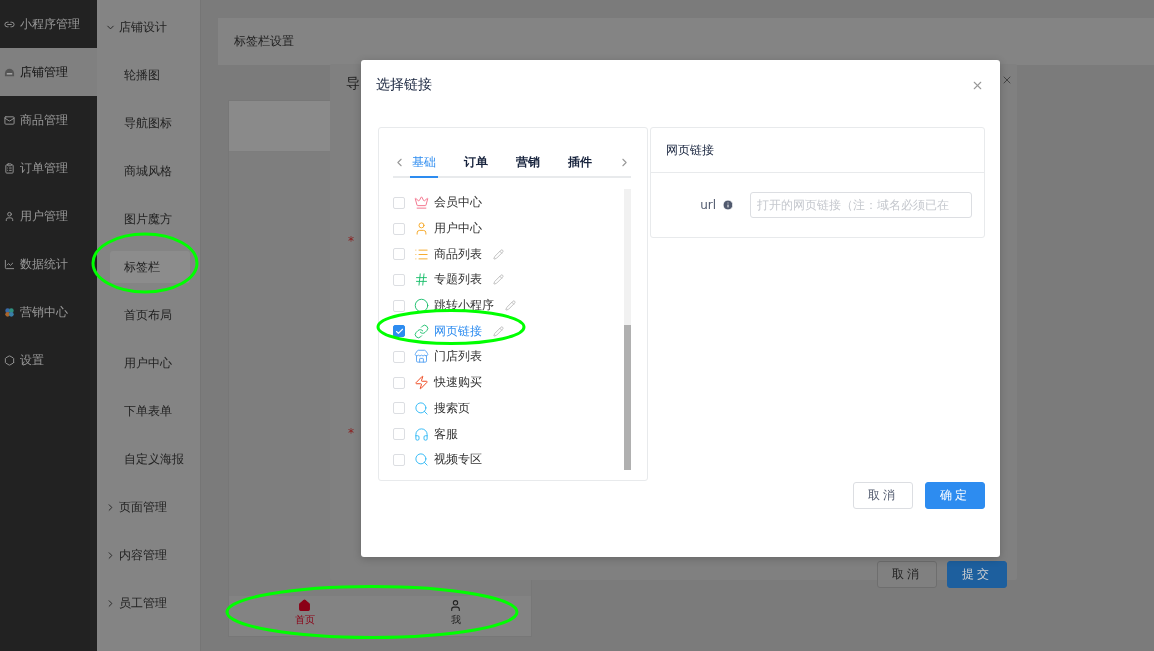  I want to click on sidebar-item: 店铺管理, so click(48, 72).